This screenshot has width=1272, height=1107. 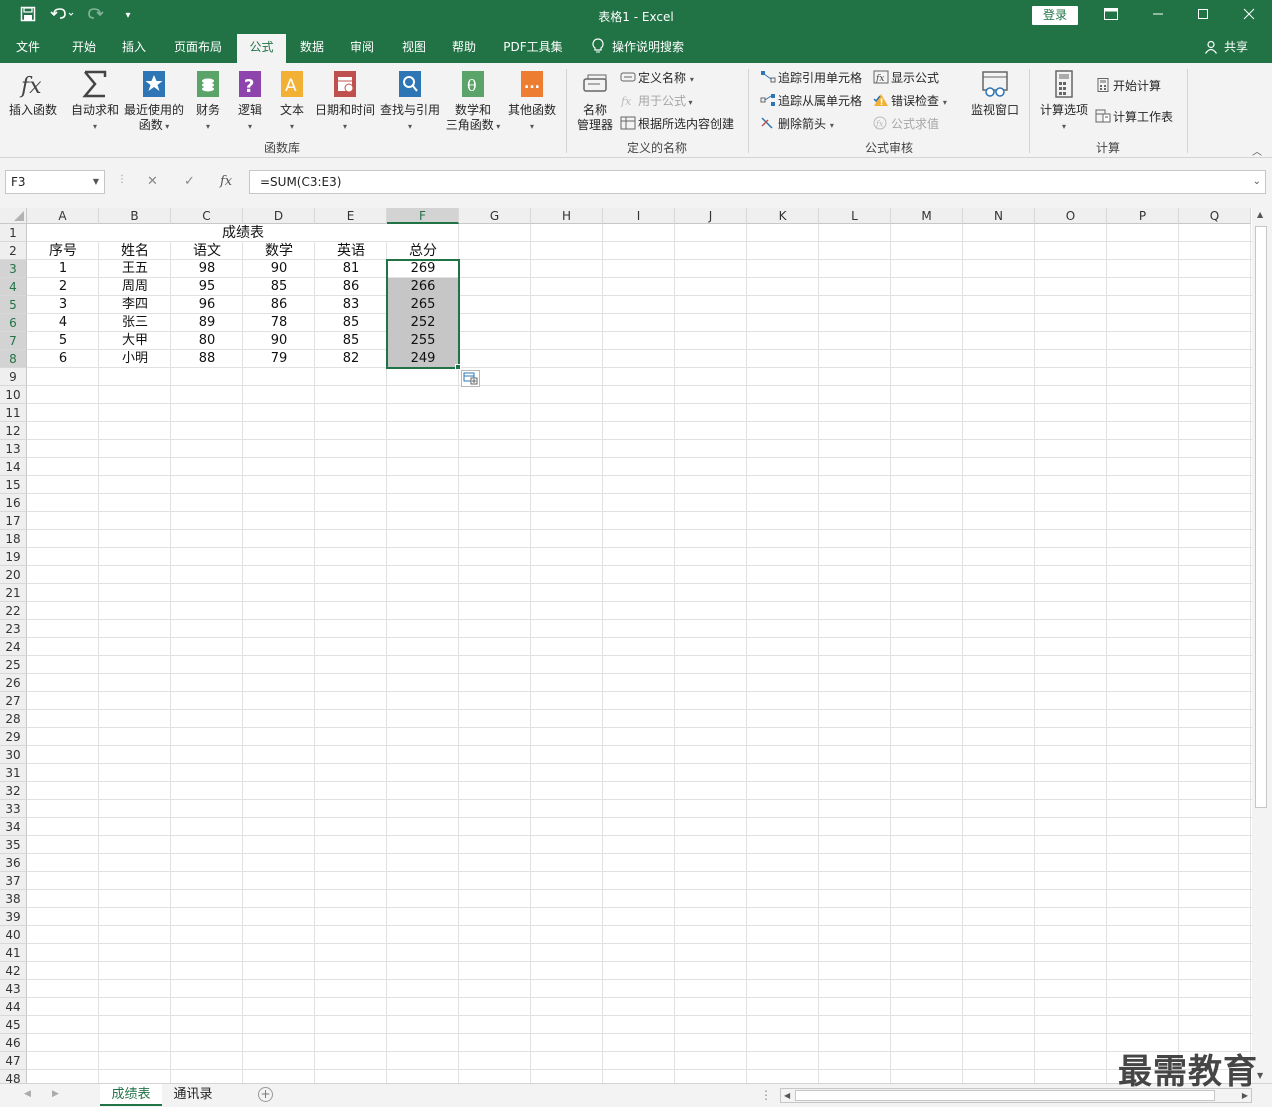 What do you see at coordinates (63, 323) in the screenshot?
I see `table-cell: 4` at bounding box center [63, 323].